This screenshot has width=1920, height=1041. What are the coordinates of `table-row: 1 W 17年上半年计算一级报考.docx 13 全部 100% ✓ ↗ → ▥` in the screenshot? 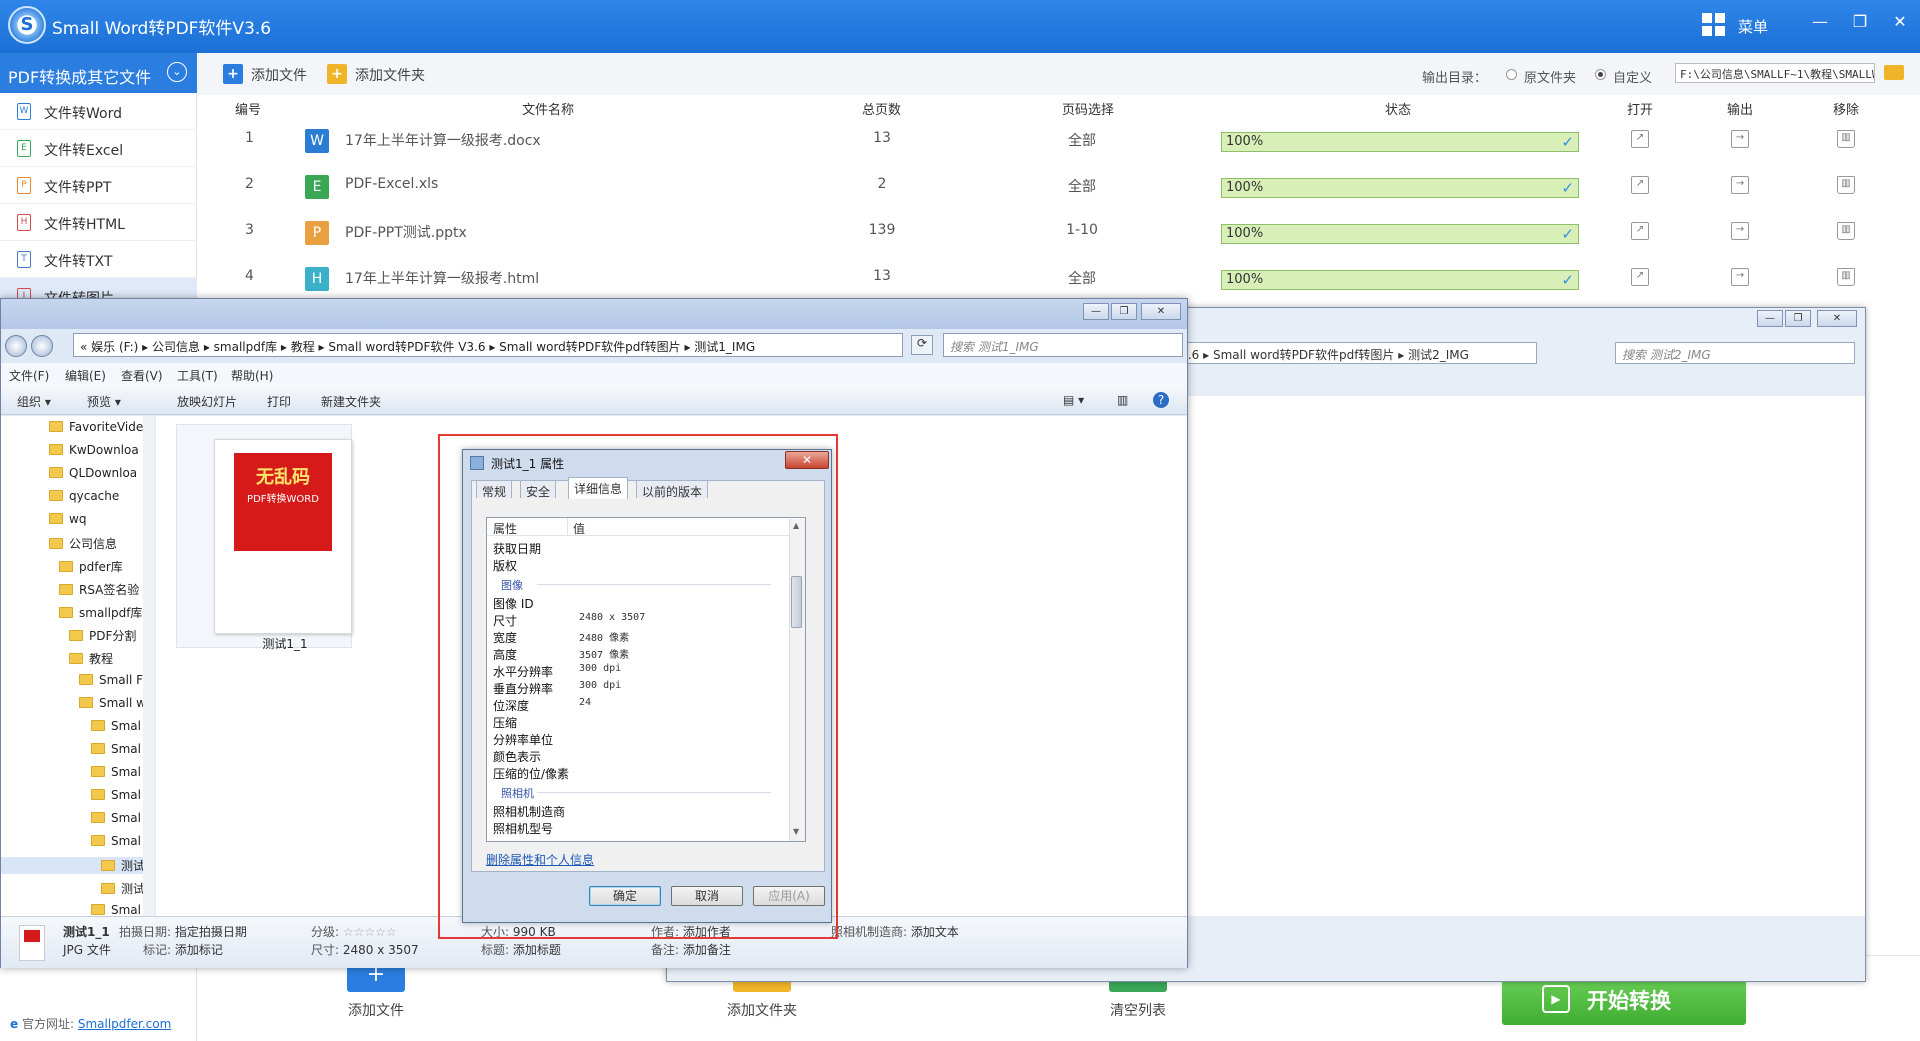 It's located at (1058, 140).